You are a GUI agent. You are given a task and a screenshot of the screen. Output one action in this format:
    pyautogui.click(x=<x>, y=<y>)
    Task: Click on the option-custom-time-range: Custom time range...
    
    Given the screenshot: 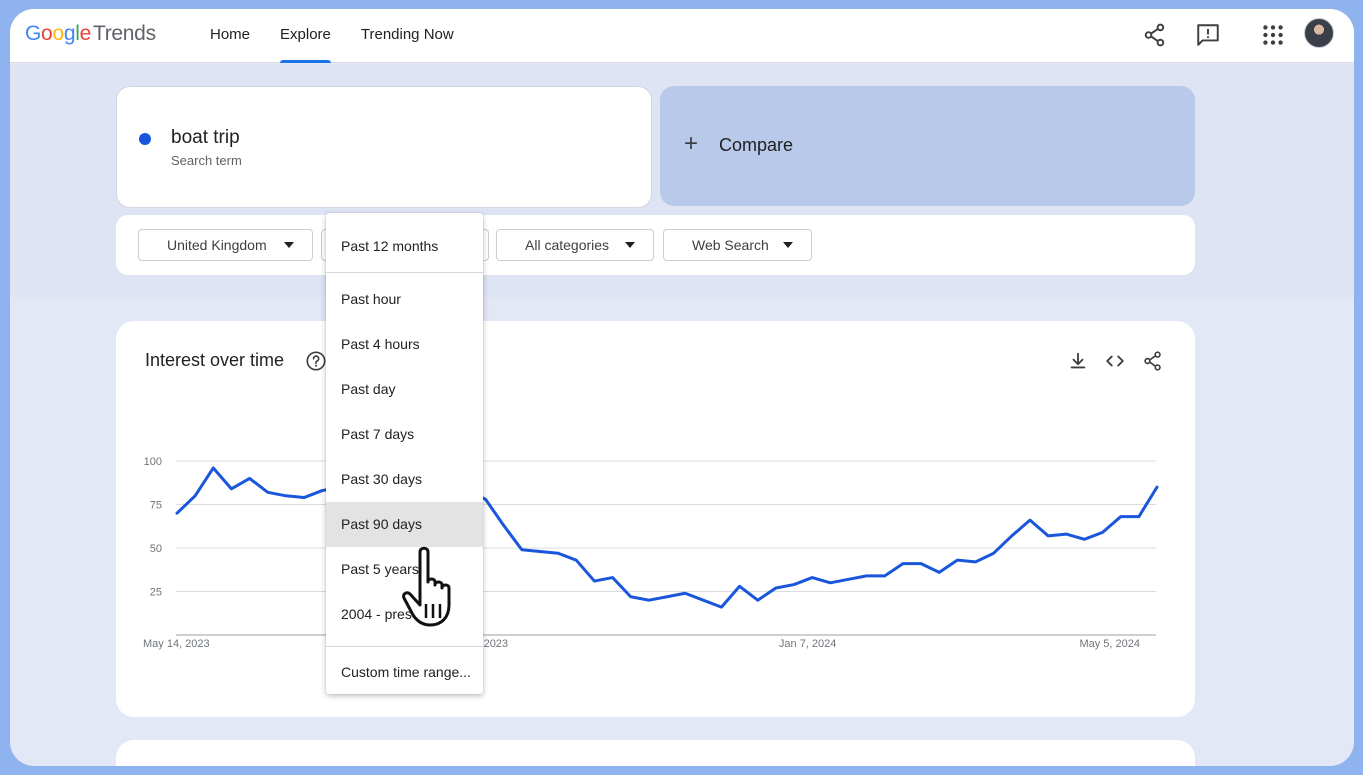 What is the action you would take?
    pyautogui.click(x=404, y=672)
    